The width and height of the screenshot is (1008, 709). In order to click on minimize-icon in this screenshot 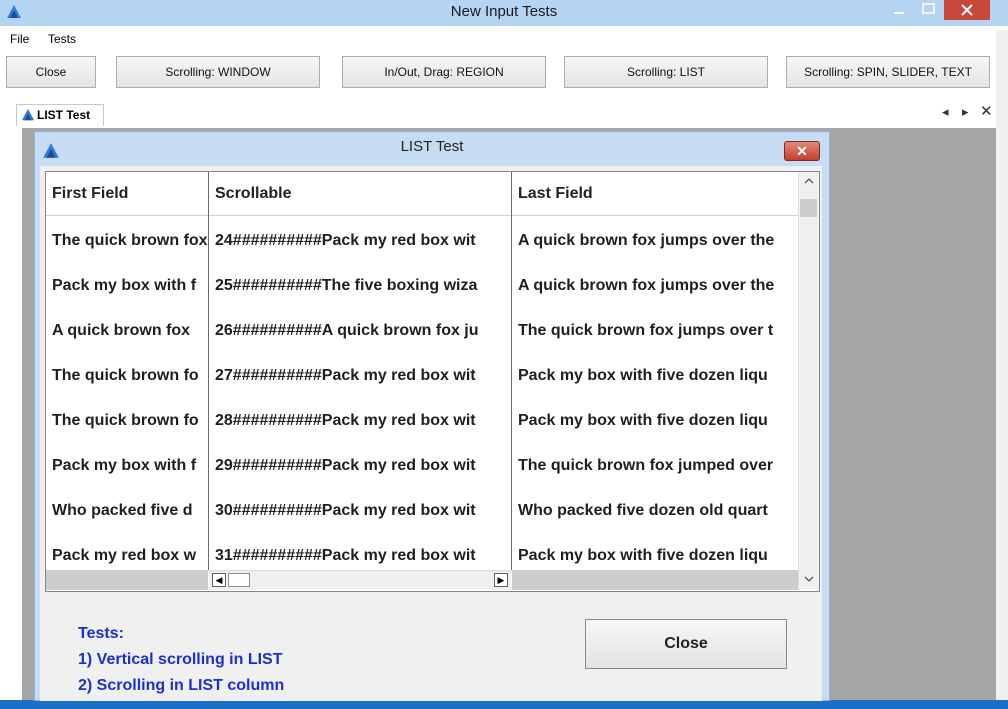, I will do `click(899, 13)`.